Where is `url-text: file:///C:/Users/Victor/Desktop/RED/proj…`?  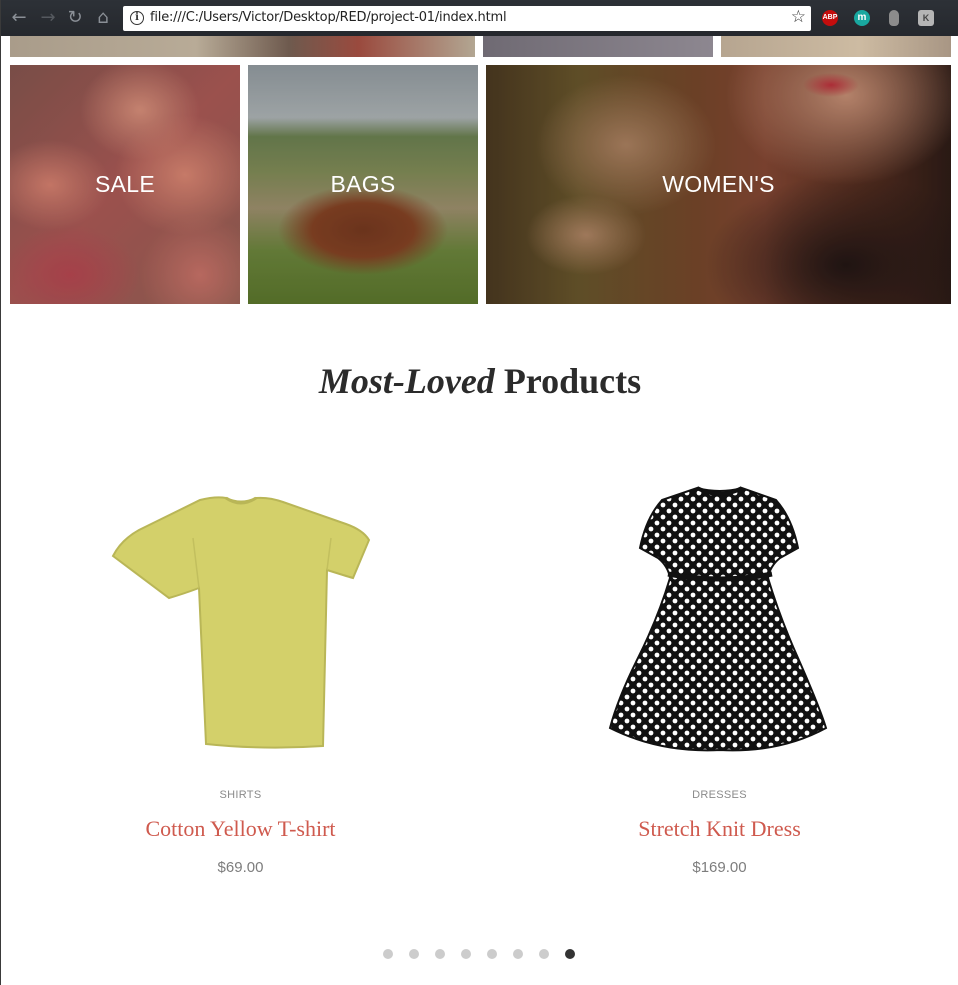
url-text: file:///C:/Users/Victor/Desktop/RED/proj… is located at coordinates (328, 17).